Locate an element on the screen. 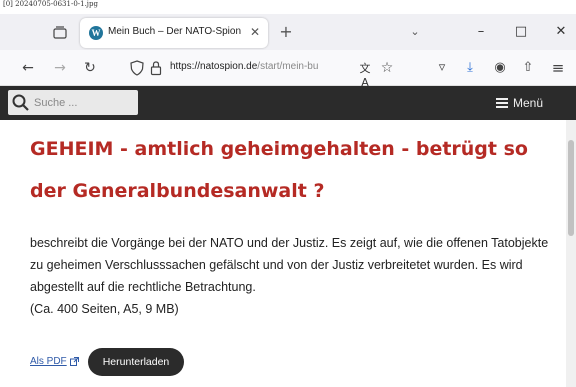  share-icon: ⇧ is located at coordinates (528, 68).